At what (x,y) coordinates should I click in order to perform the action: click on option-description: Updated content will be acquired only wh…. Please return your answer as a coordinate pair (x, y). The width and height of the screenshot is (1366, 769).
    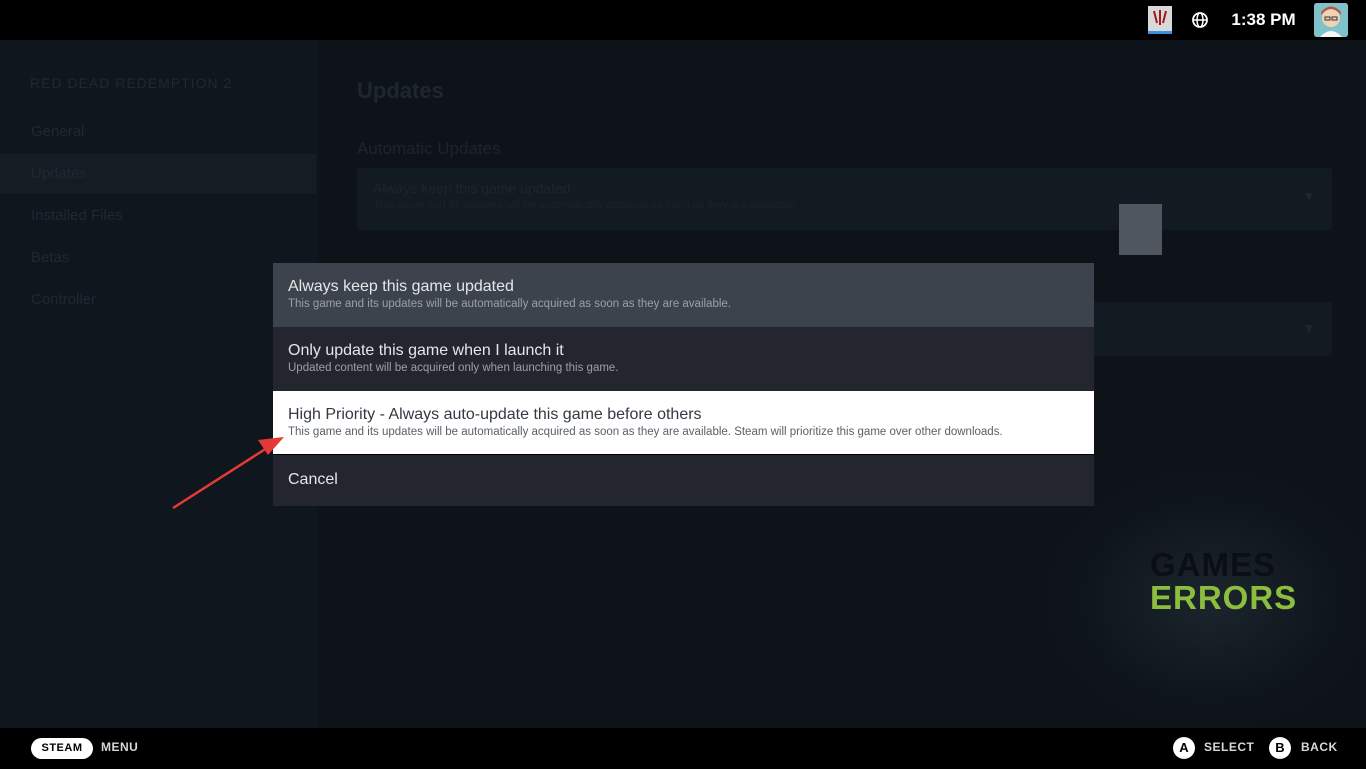
    Looking at the image, I should click on (453, 368).